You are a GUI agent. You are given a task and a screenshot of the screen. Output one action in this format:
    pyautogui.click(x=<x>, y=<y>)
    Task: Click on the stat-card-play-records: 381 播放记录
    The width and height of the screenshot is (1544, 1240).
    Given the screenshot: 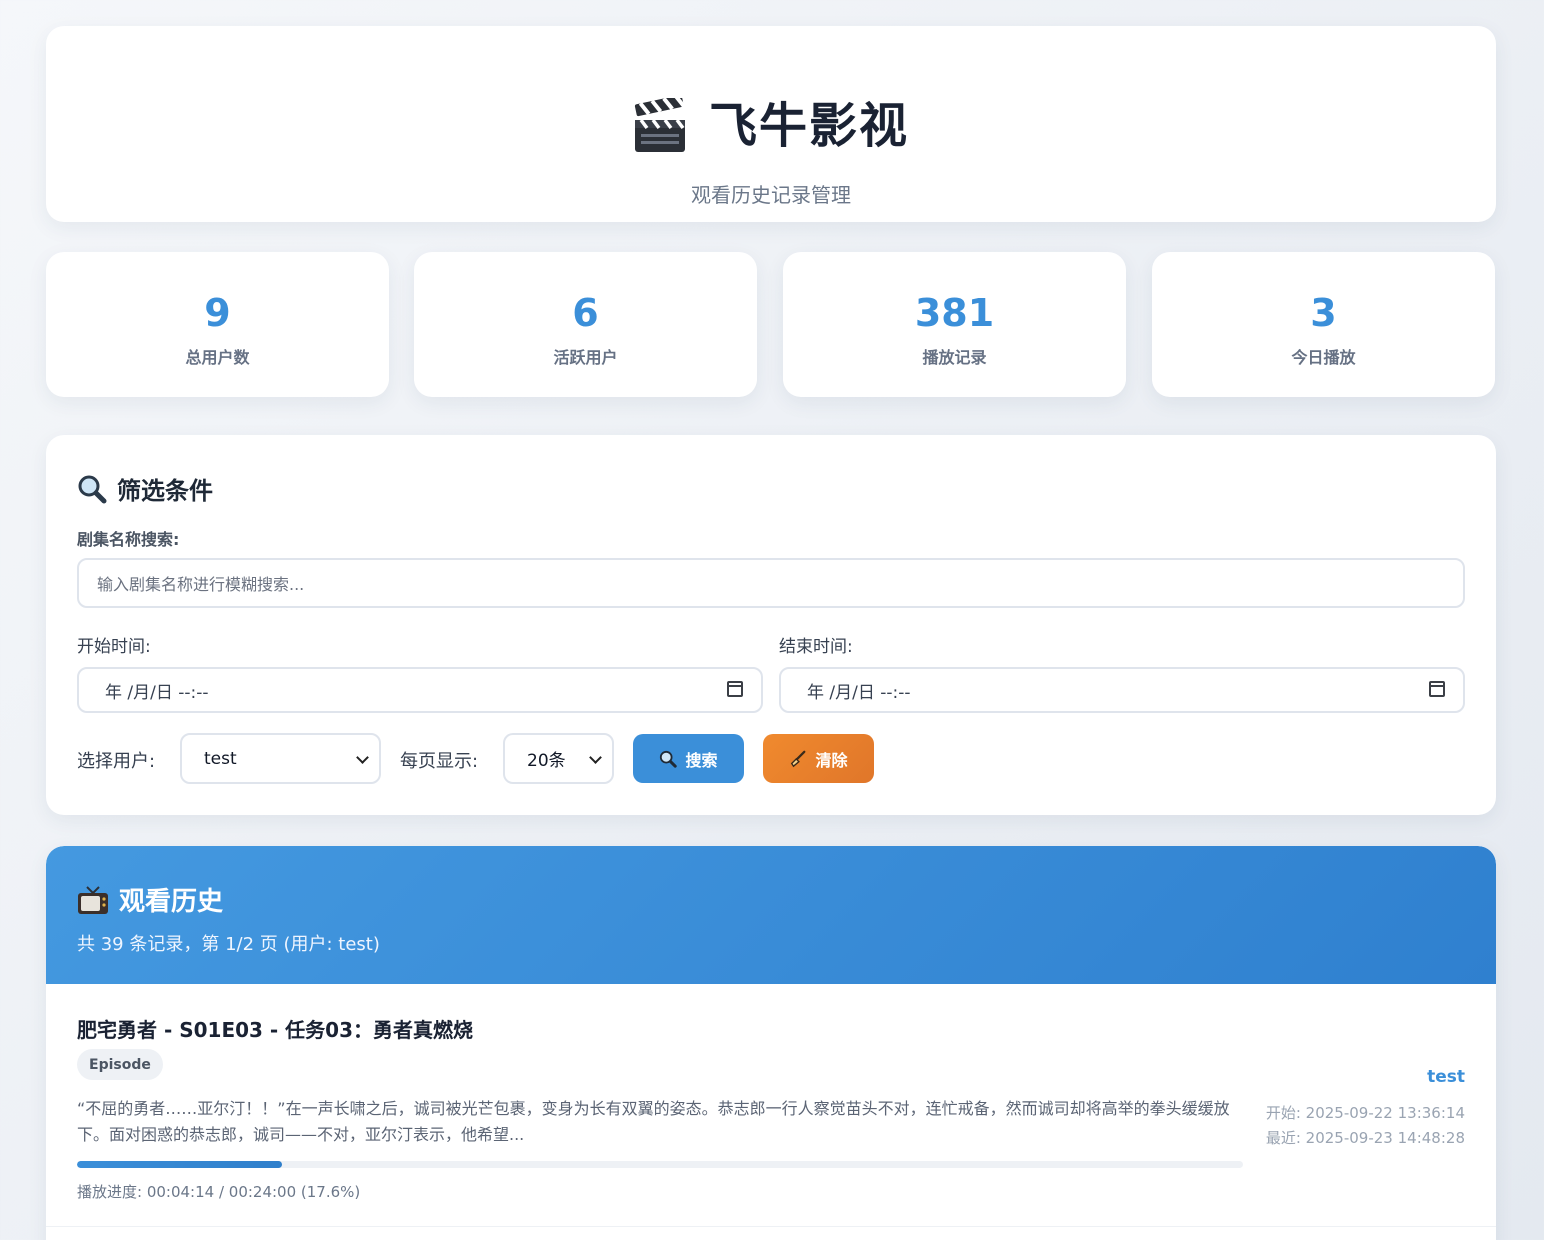 What is the action you would take?
    pyautogui.click(x=954, y=324)
    